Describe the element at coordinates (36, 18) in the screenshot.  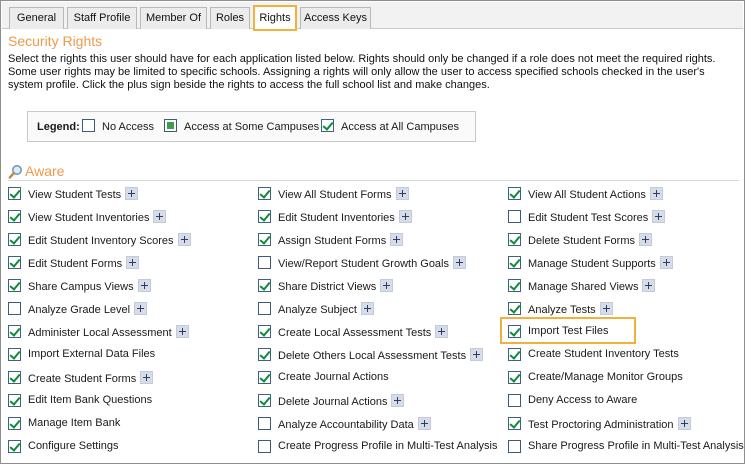
I see `tab-general: General` at that location.